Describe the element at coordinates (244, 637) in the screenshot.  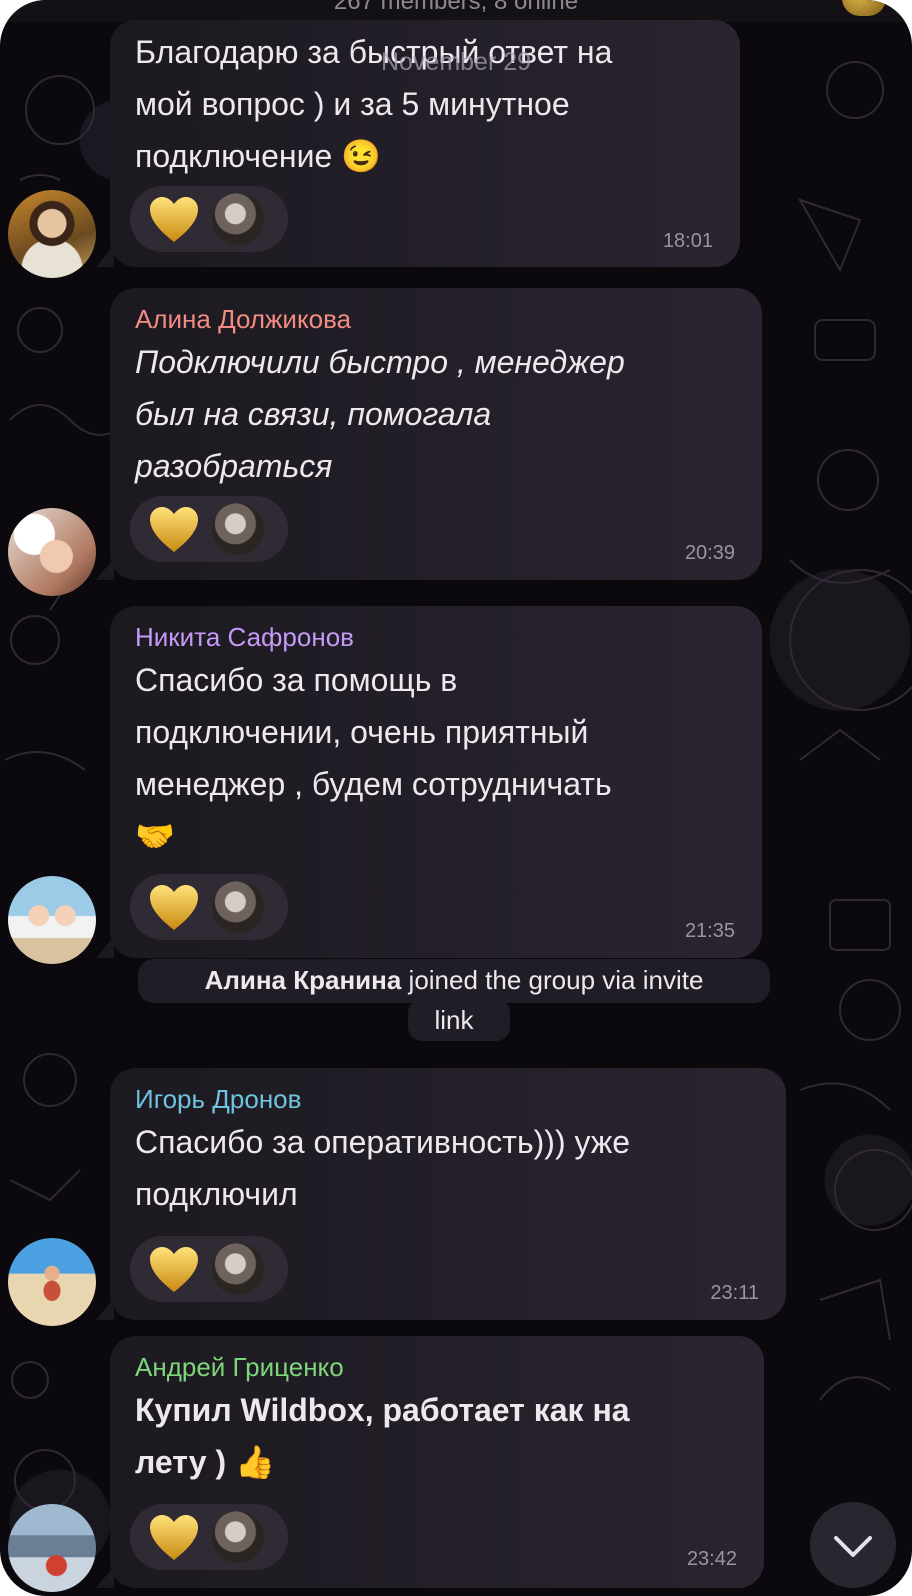
I see `sender-name: Никита Сафронов` at that location.